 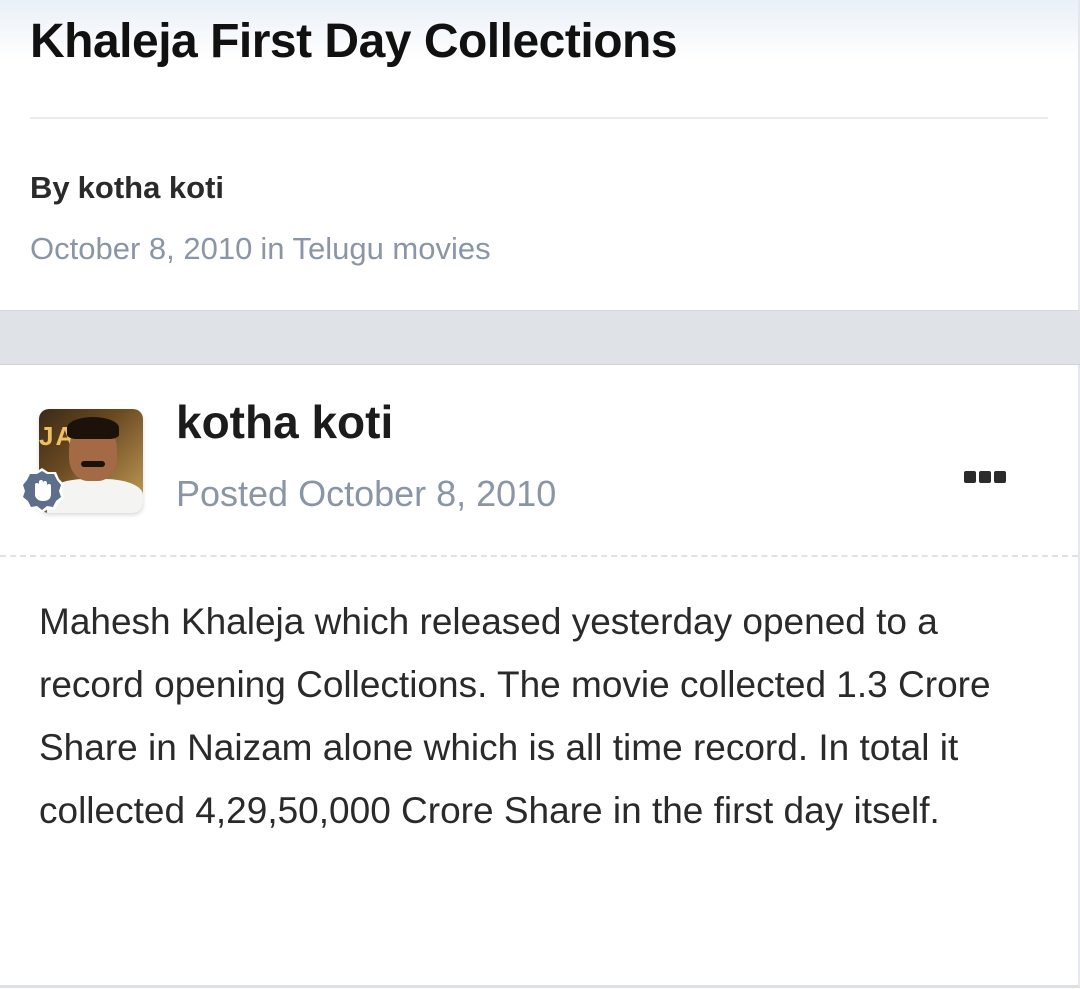 What do you see at coordinates (540, 338) in the screenshot?
I see `section-separator` at bounding box center [540, 338].